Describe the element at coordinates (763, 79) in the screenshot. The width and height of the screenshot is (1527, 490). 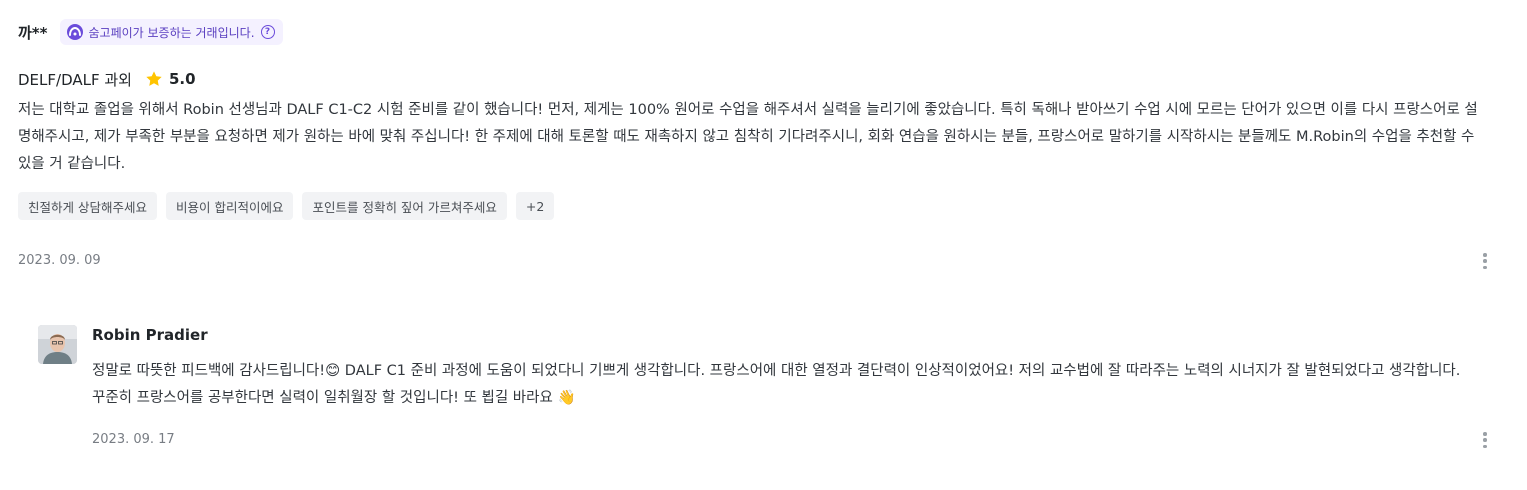
I see `review-title-row: DELF/DALF 과외 5.0` at that location.